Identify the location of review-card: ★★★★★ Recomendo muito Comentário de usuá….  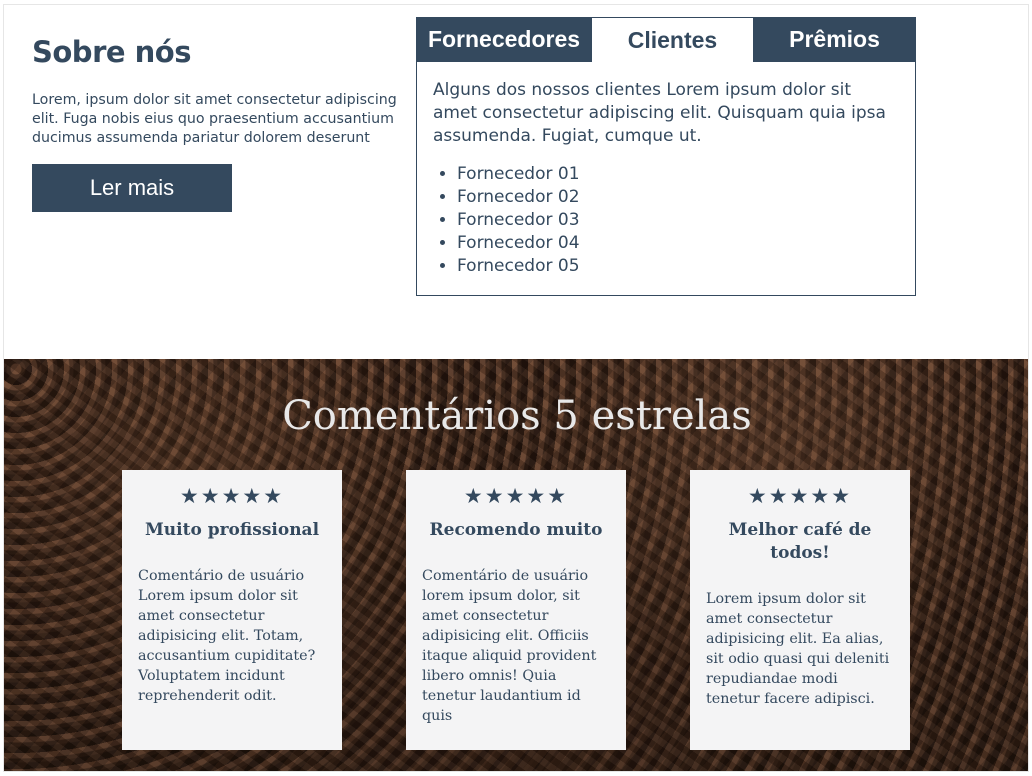
(516, 610).